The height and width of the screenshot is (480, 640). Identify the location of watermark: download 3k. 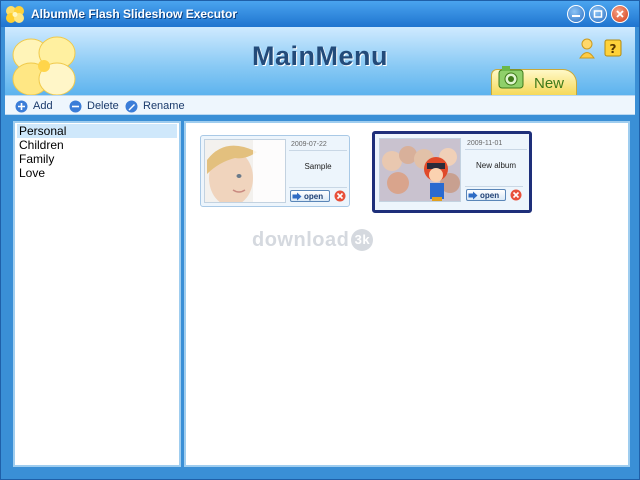
(313, 240).